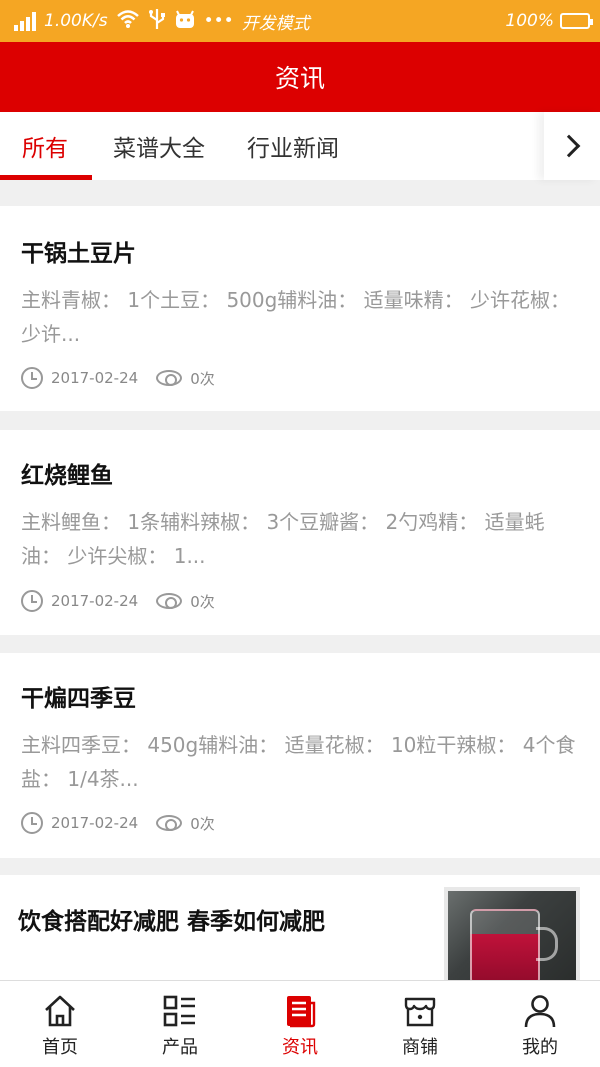  Describe the element at coordinates (540, 1011) in the screenshot. I see `user-icon` at that location.